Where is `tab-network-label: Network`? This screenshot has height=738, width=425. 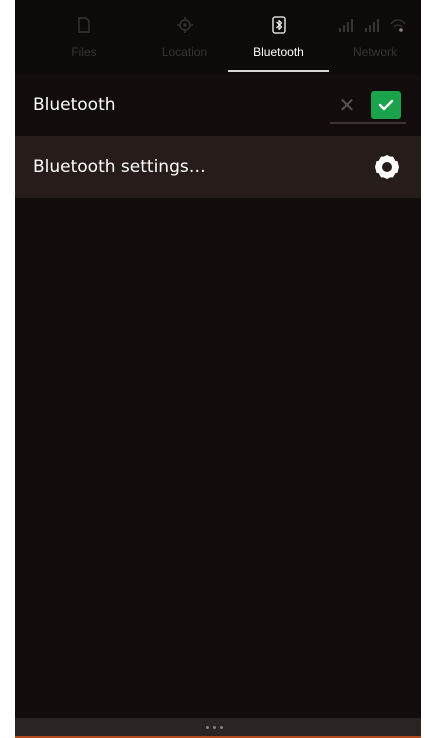
tab-network-label: Network is located at coordinates (374, 52).